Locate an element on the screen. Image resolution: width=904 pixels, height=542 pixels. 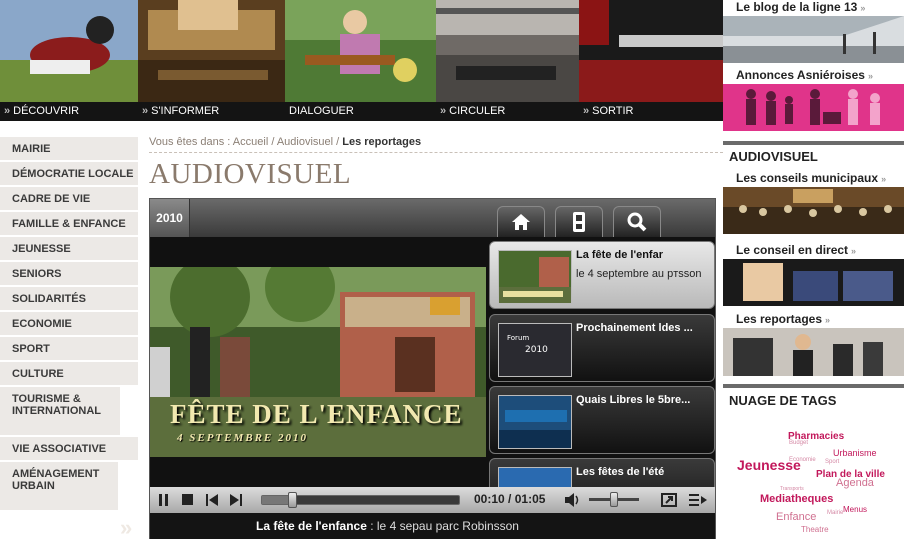
home-icon is located at coordinates (521, 222).